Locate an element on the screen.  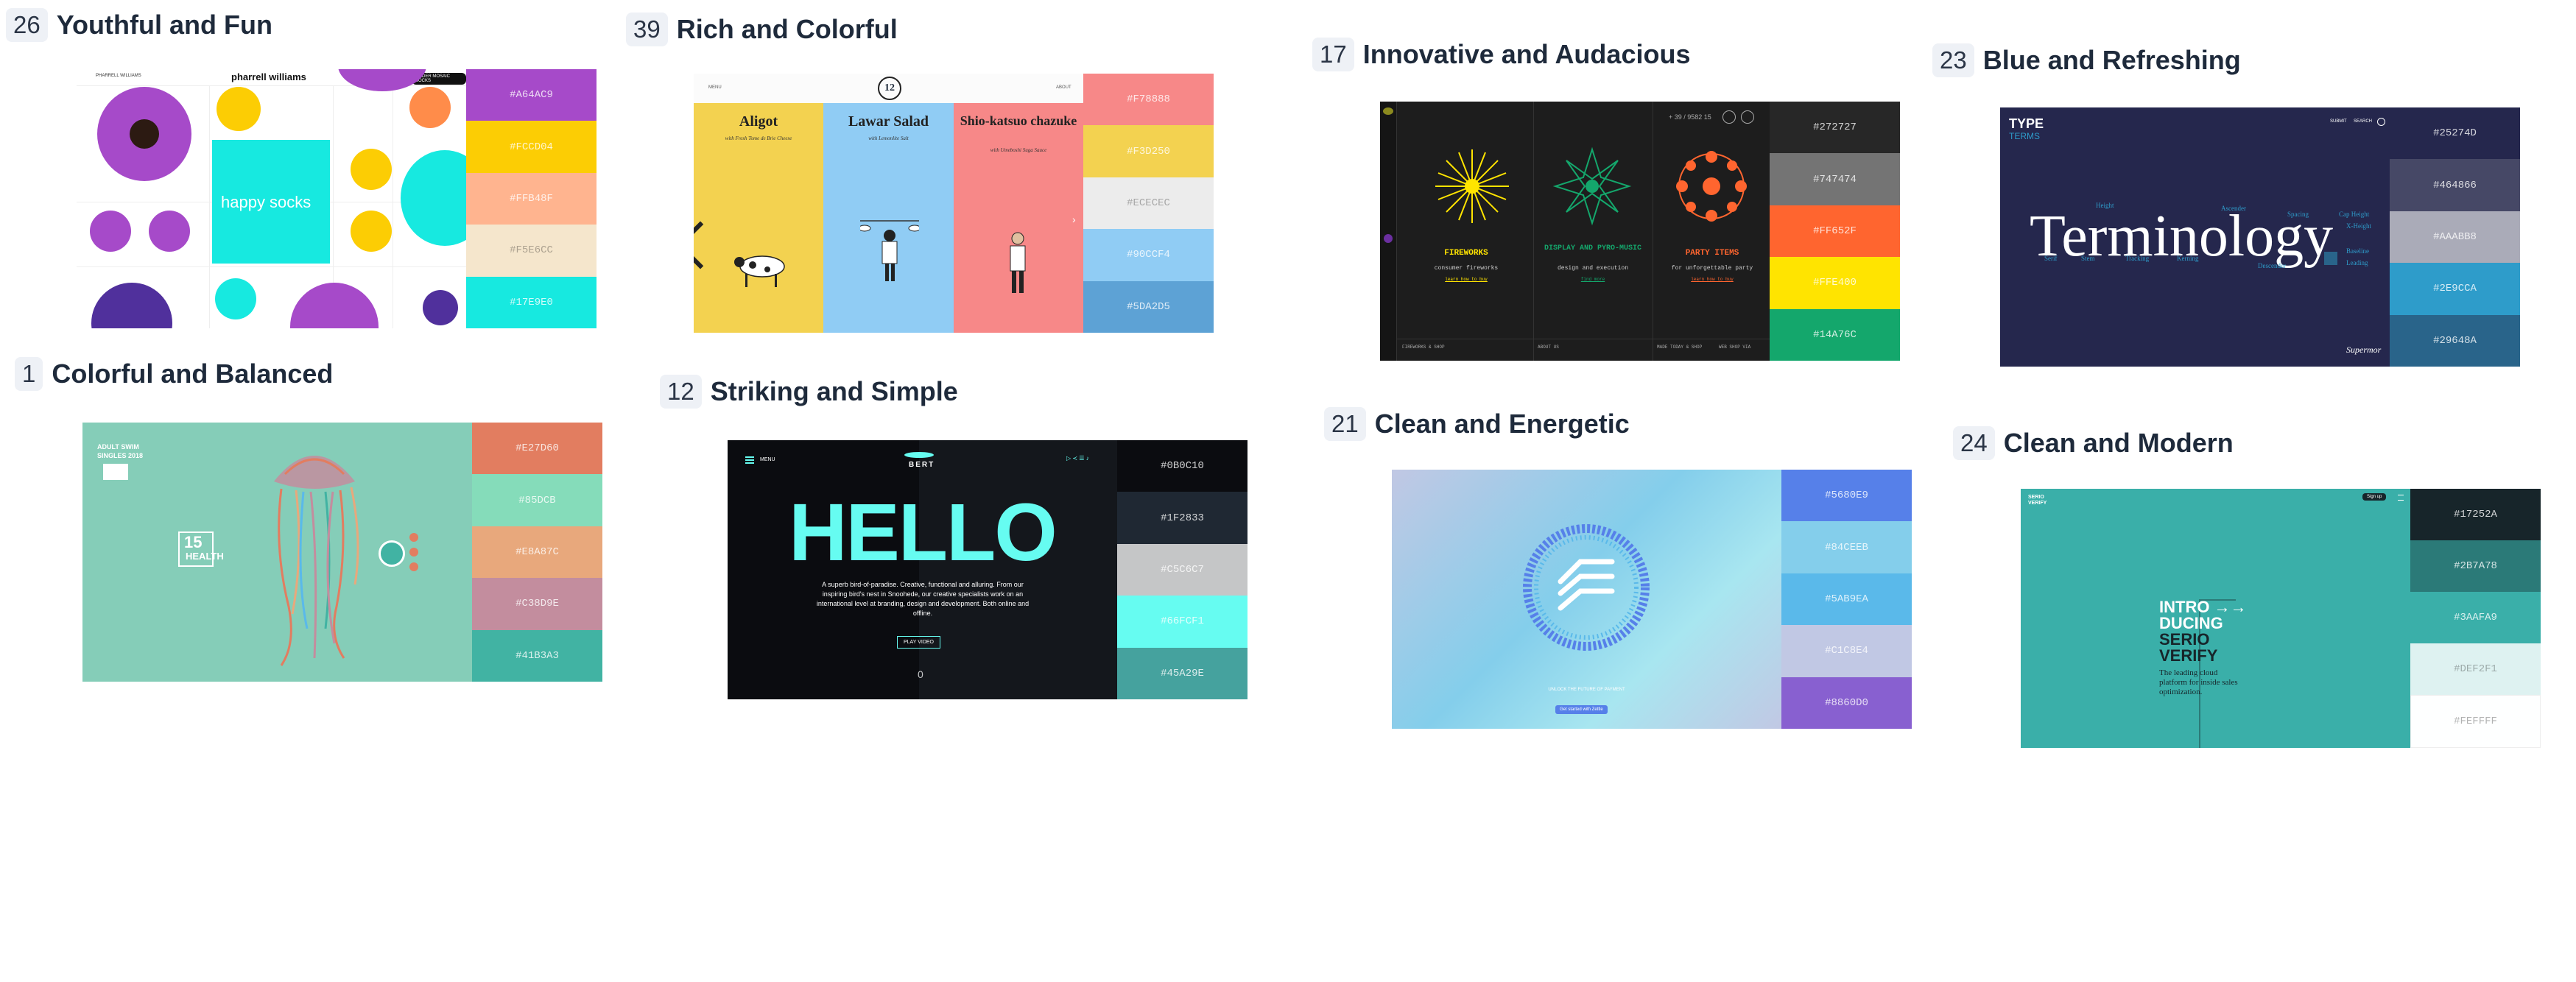
card-title: Clean and Modern is located at coordinates (2118, 443).